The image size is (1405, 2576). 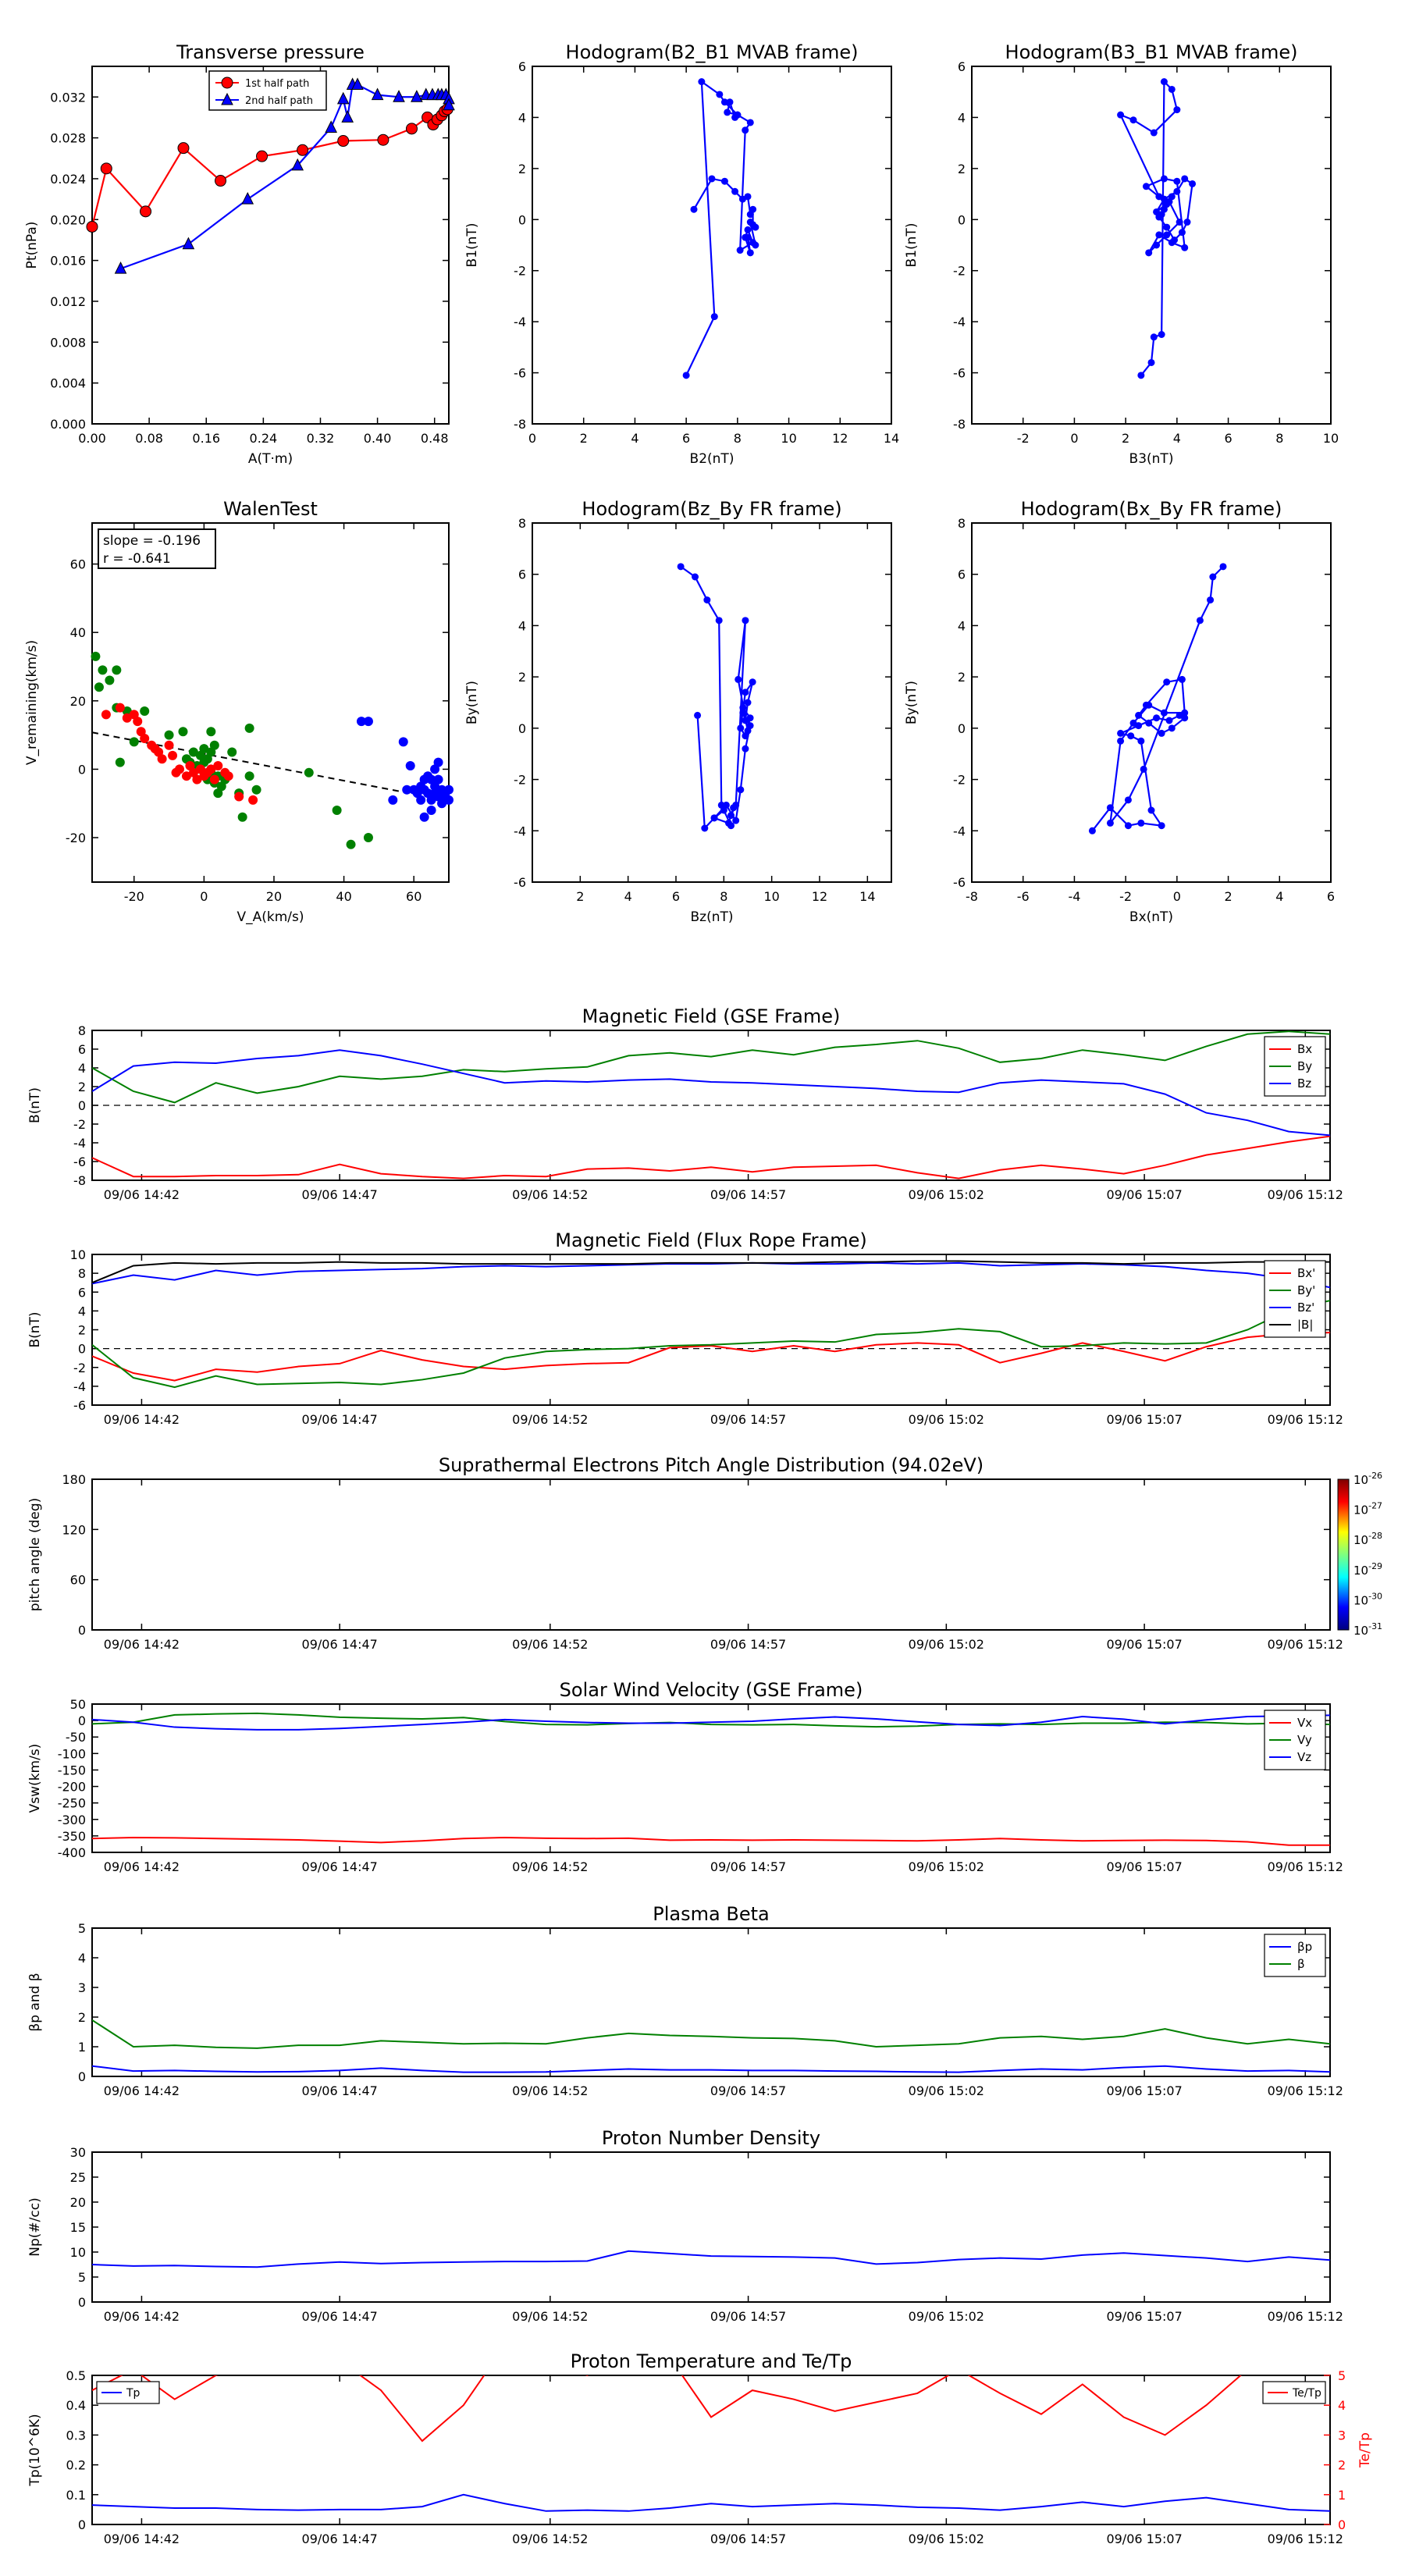 I want to click on y-tick-label: 20, so click(x=78, y=701).